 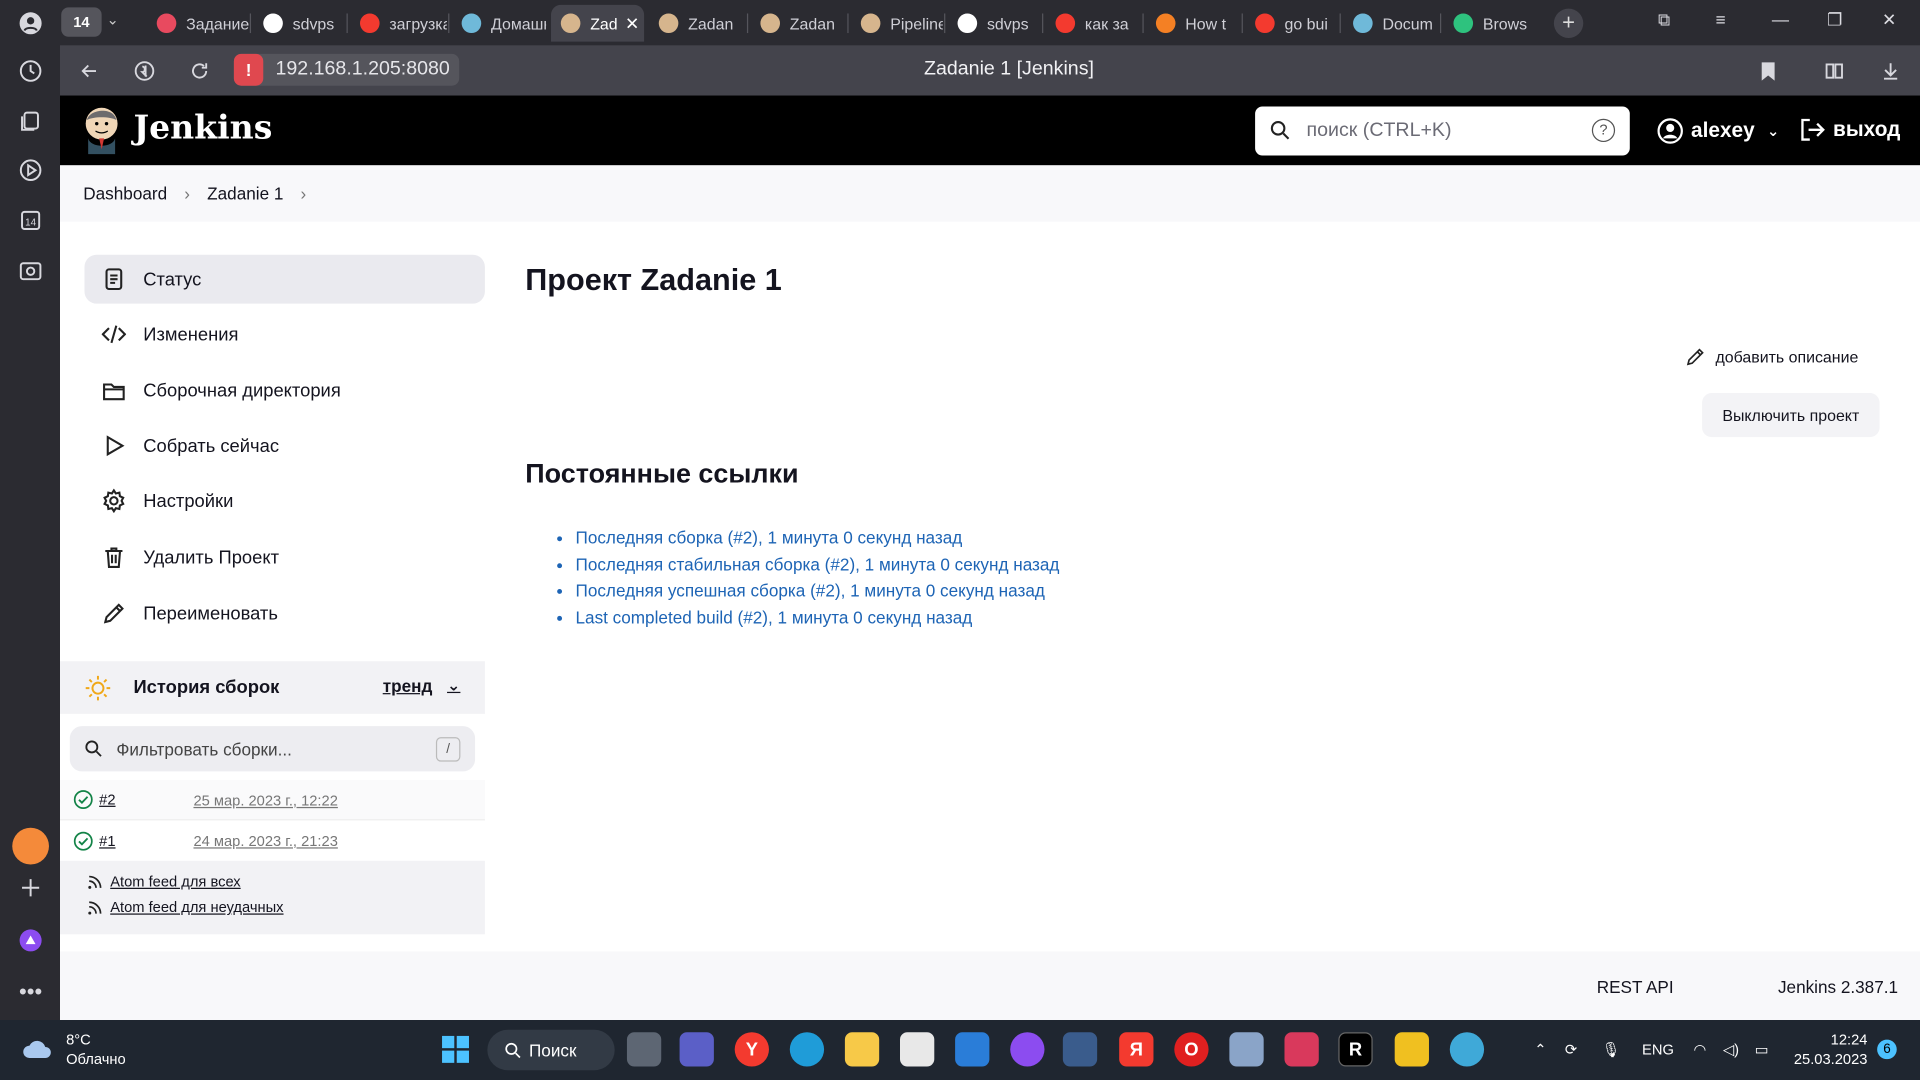 I want to click on build-date: 24 мар. 2023 г., 21:23, so click(x=265, y=841).